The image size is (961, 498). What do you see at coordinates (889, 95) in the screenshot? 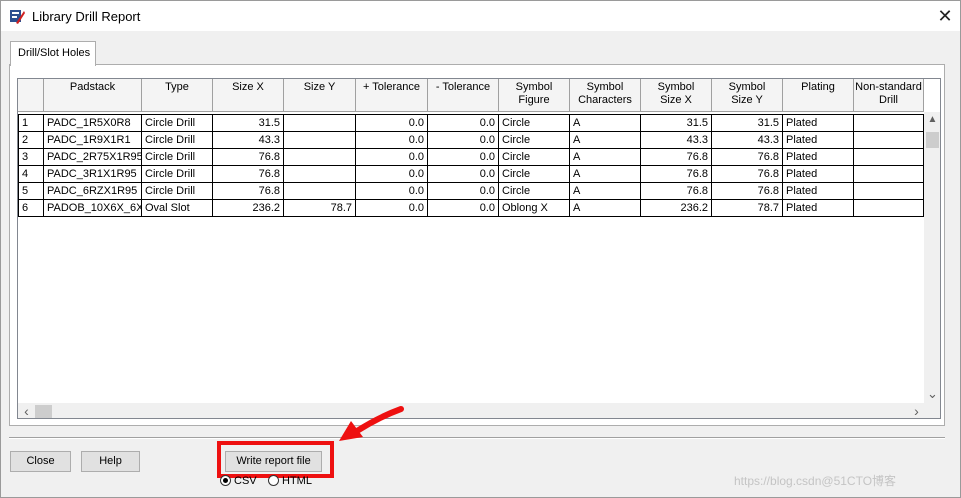
I see `column-header-non-standard-drill: Non-standard Drill` at bounding box center [889, 95].